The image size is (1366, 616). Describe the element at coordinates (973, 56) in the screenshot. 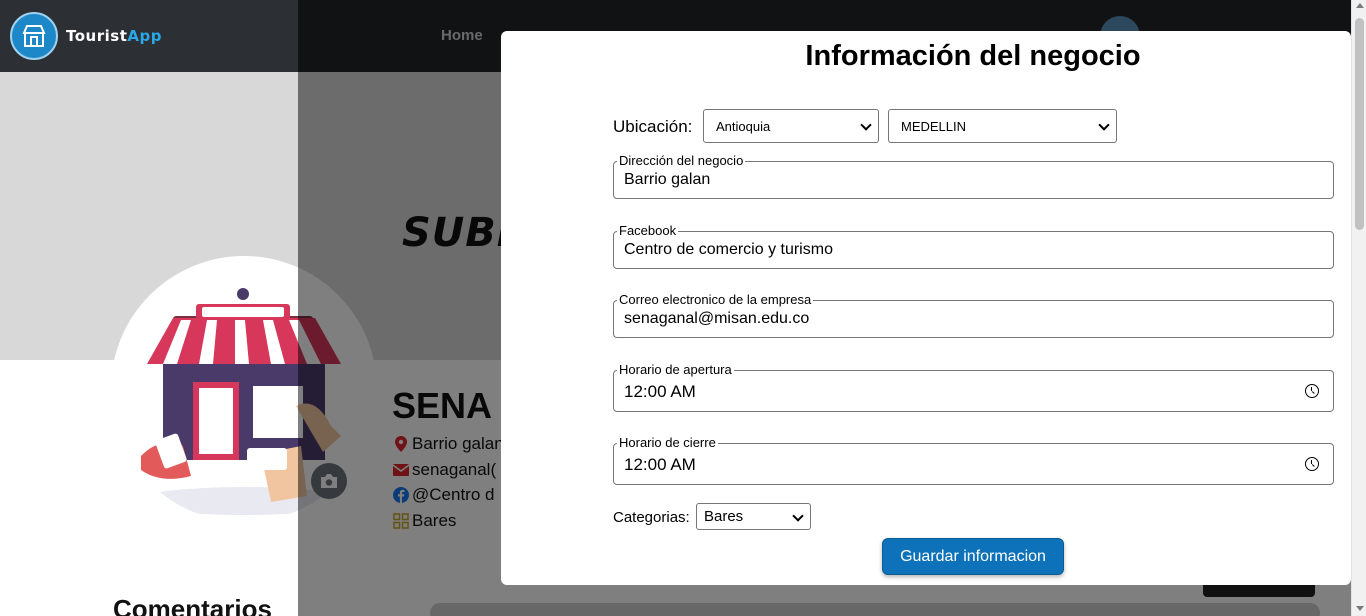

I see `modal-title: Información del negocio` at that location.